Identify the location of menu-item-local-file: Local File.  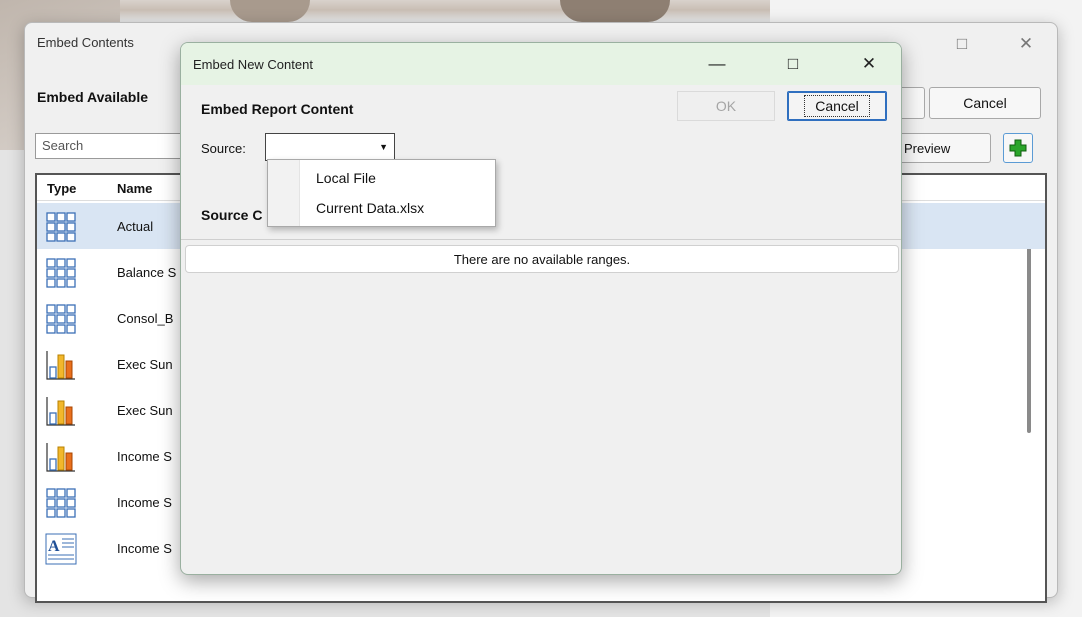
(346, 178).